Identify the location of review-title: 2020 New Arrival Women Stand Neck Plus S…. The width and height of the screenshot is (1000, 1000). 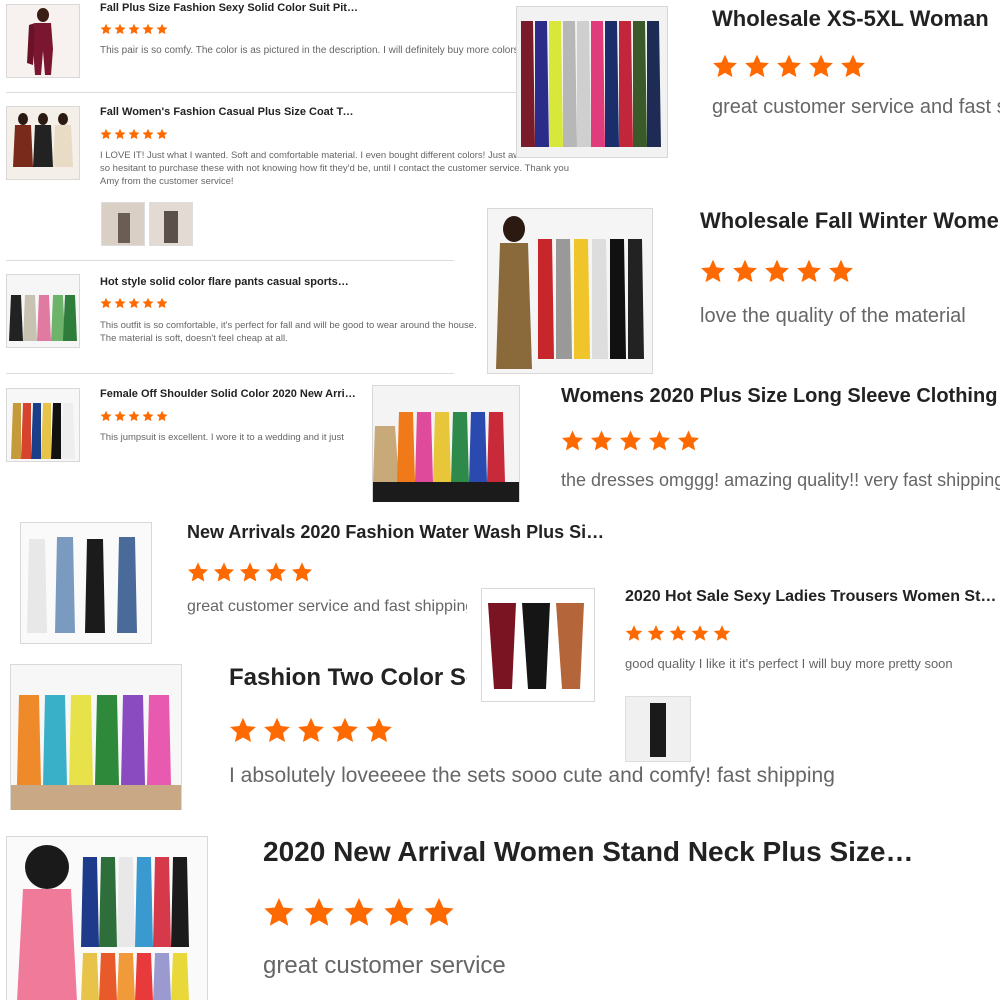
(608, 852).